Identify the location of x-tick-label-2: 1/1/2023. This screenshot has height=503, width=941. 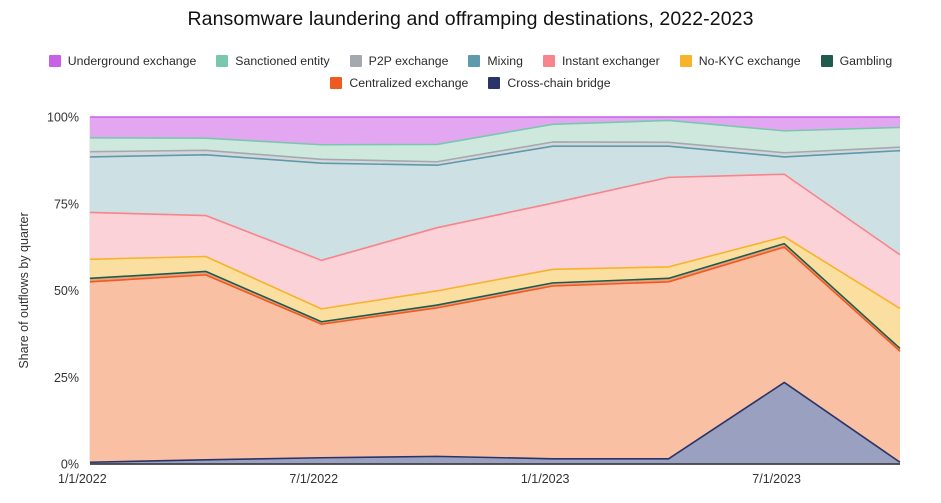
(545, 479).